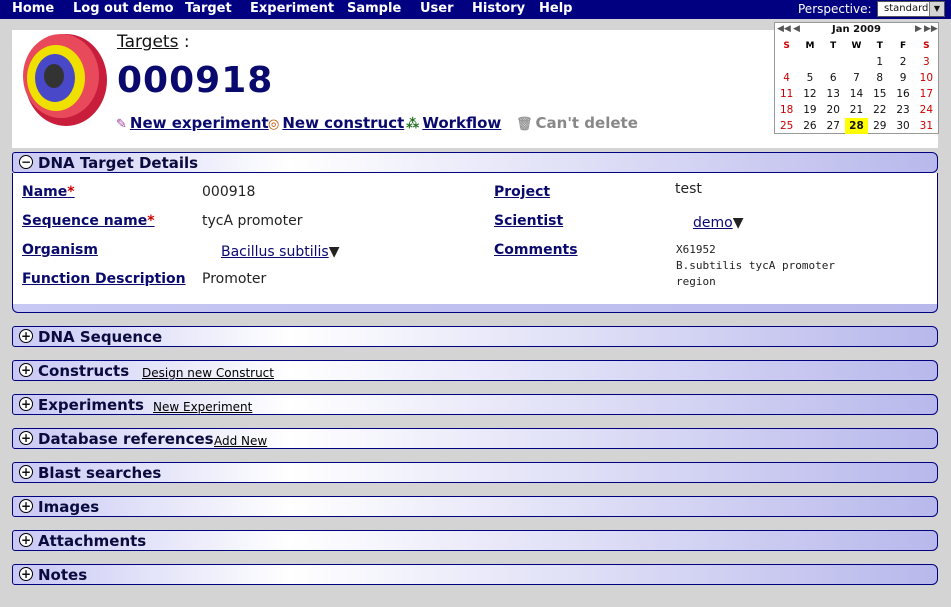 This screenshot has width=951, height=607. I want to click on calendar-day: 28, so click(856, 126).